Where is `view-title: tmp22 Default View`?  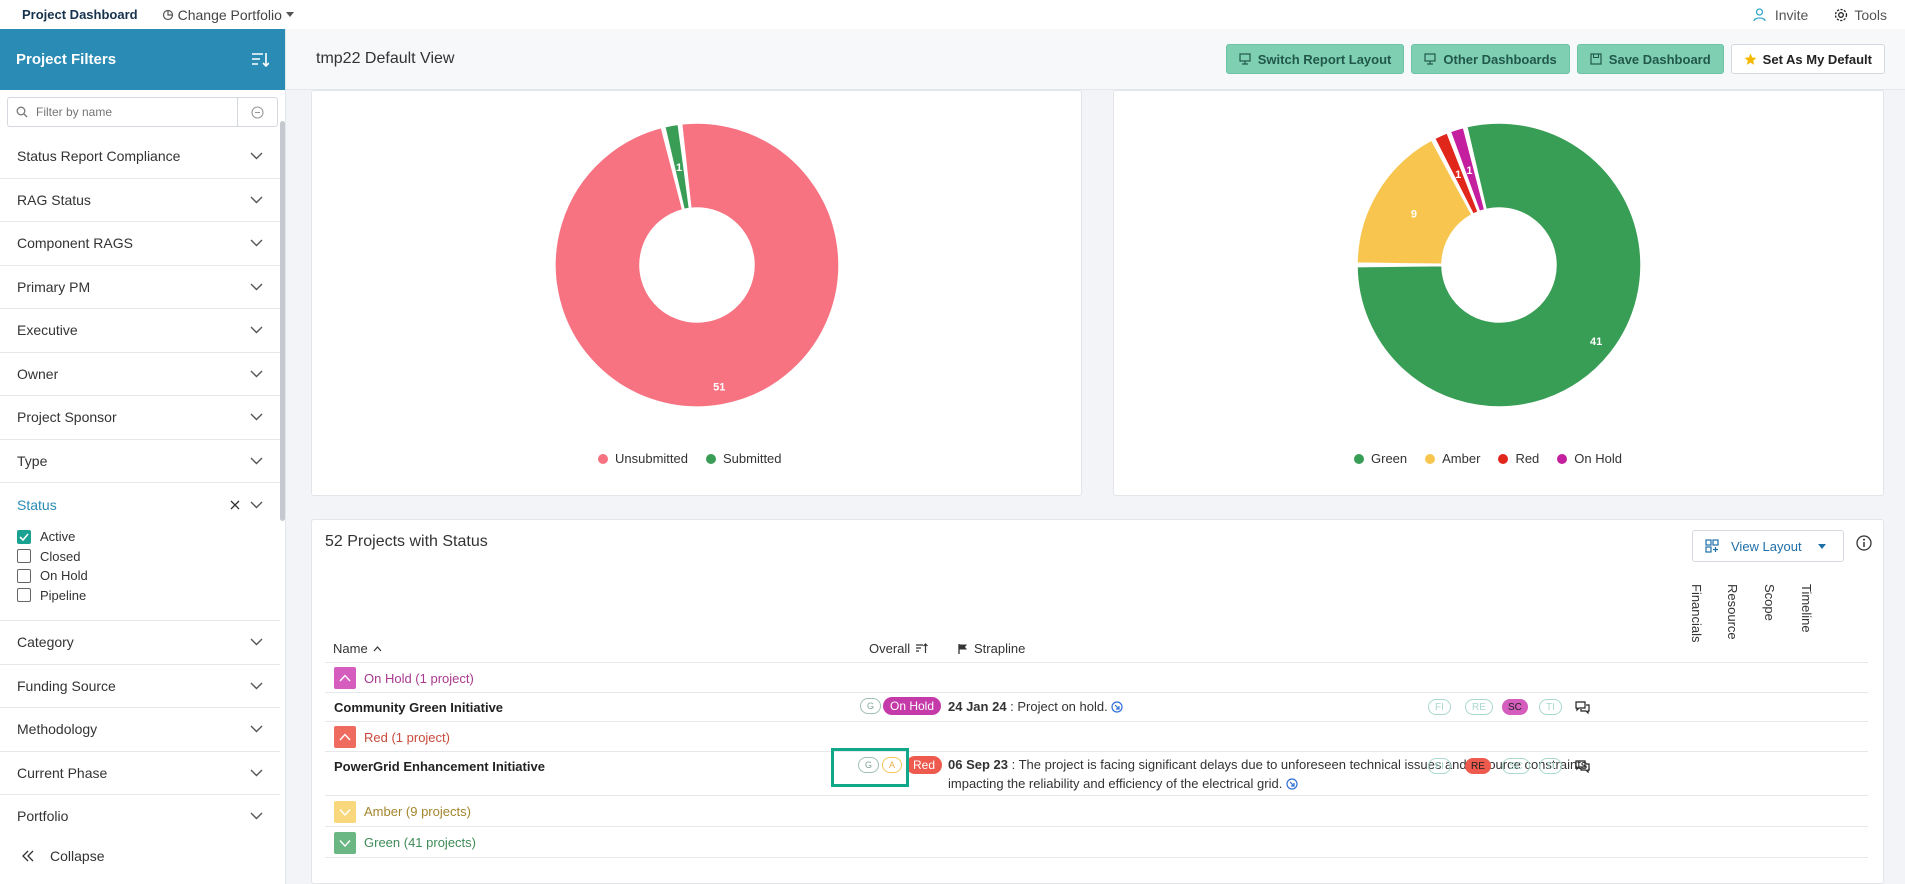 view-title: tmp22 Default View is located at coordinates (385, 58).